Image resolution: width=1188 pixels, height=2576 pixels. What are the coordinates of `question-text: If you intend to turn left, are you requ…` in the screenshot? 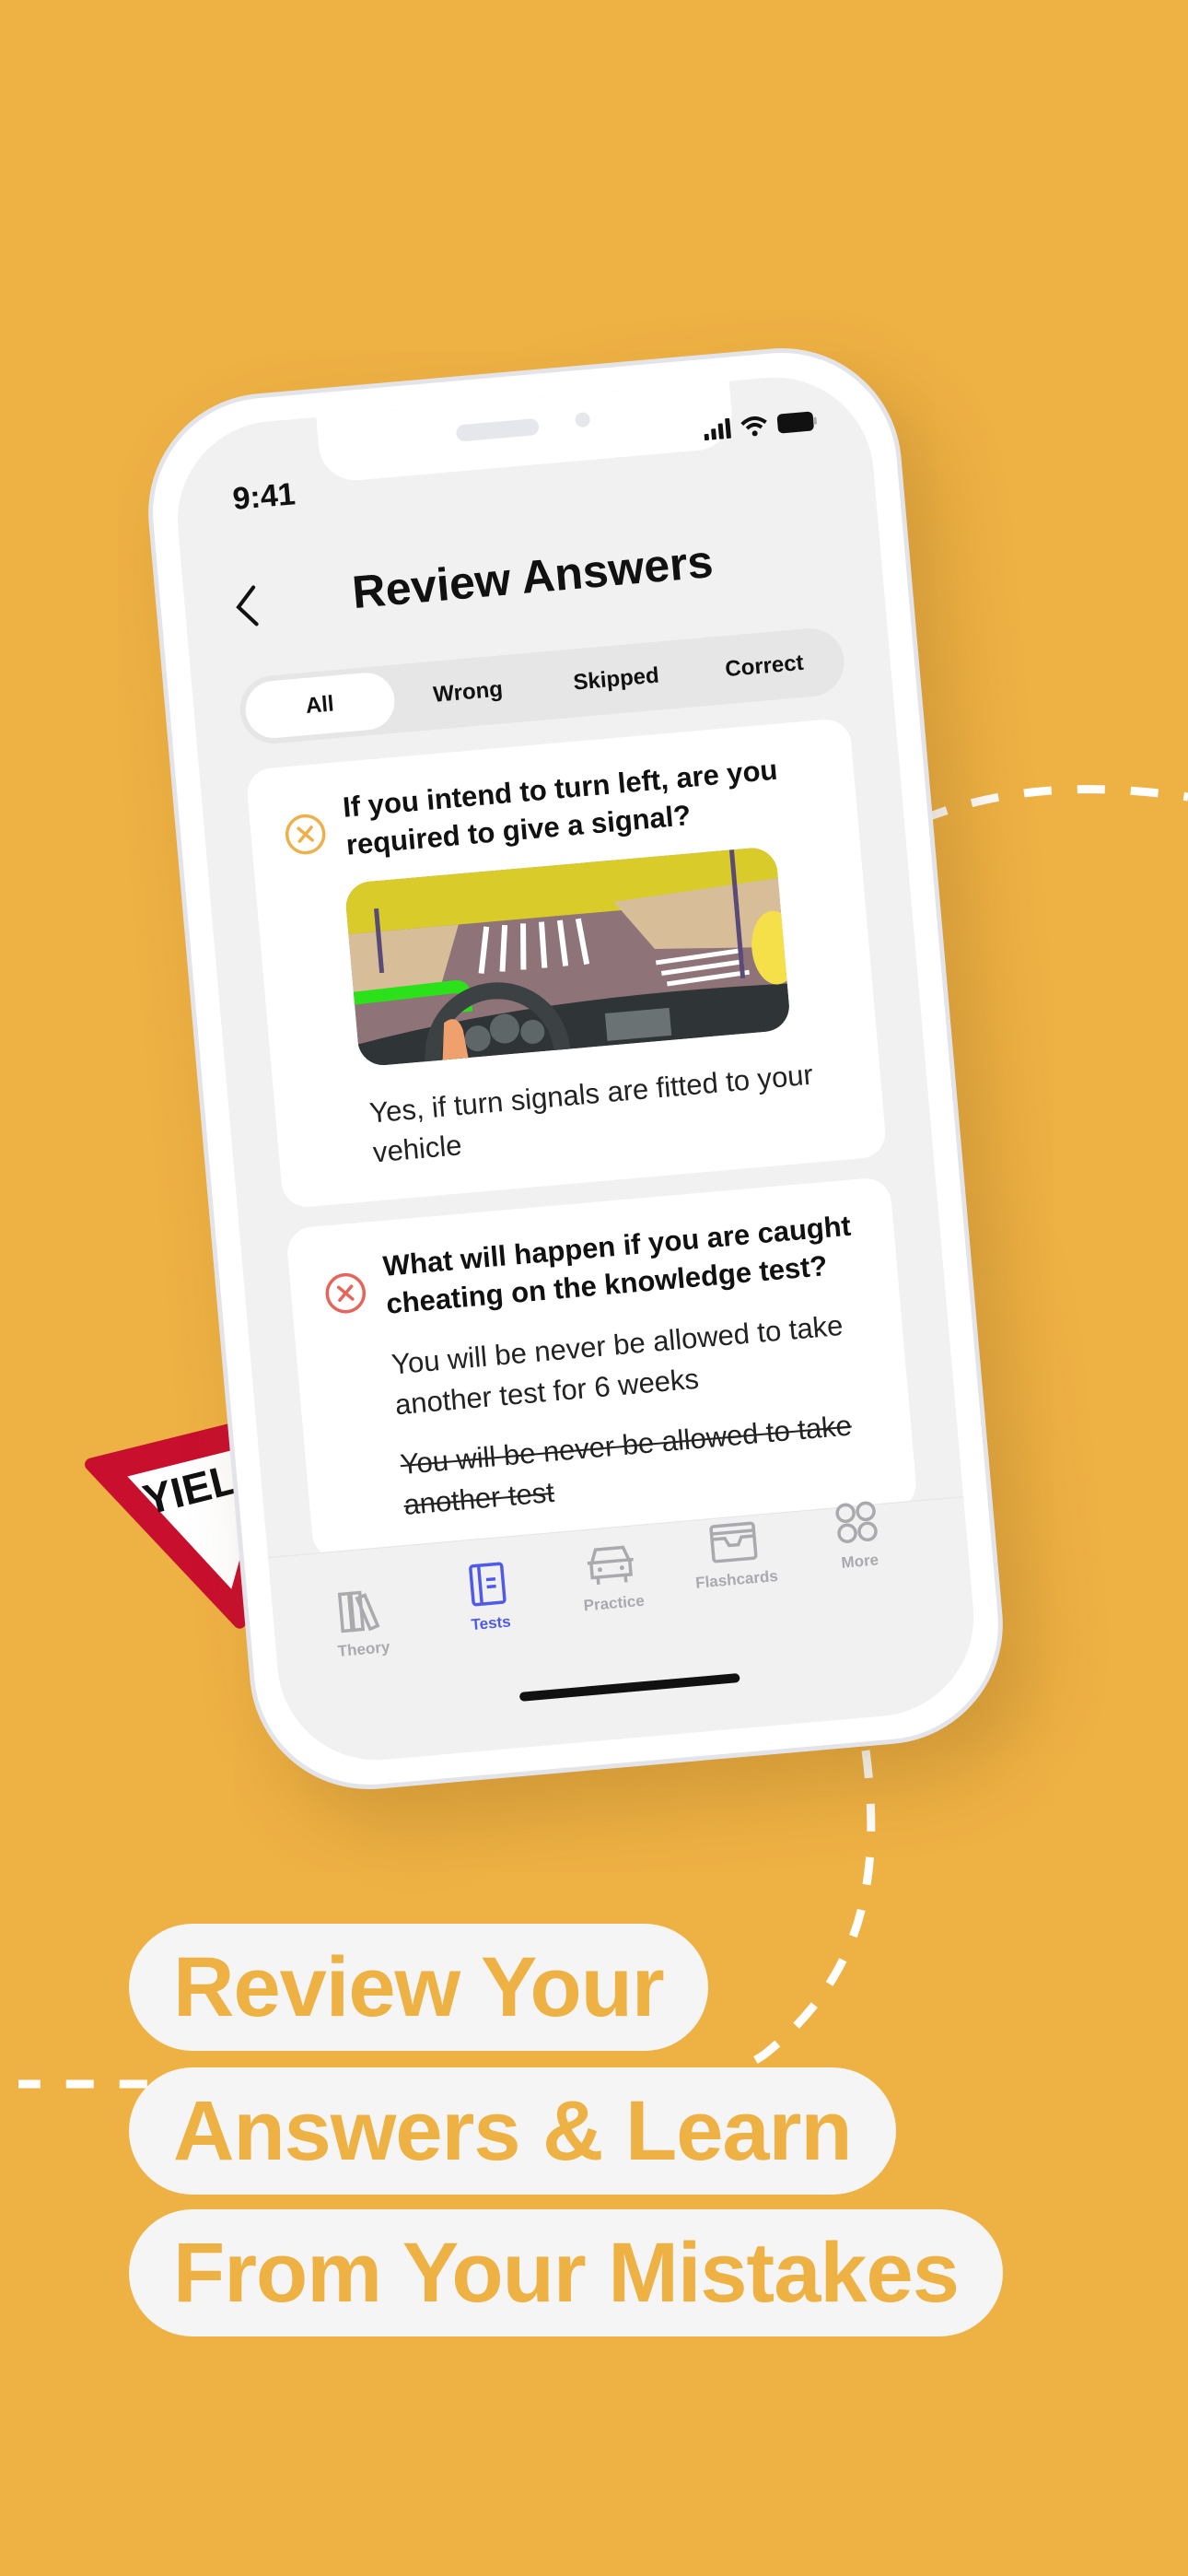 It's located at (560, 807).